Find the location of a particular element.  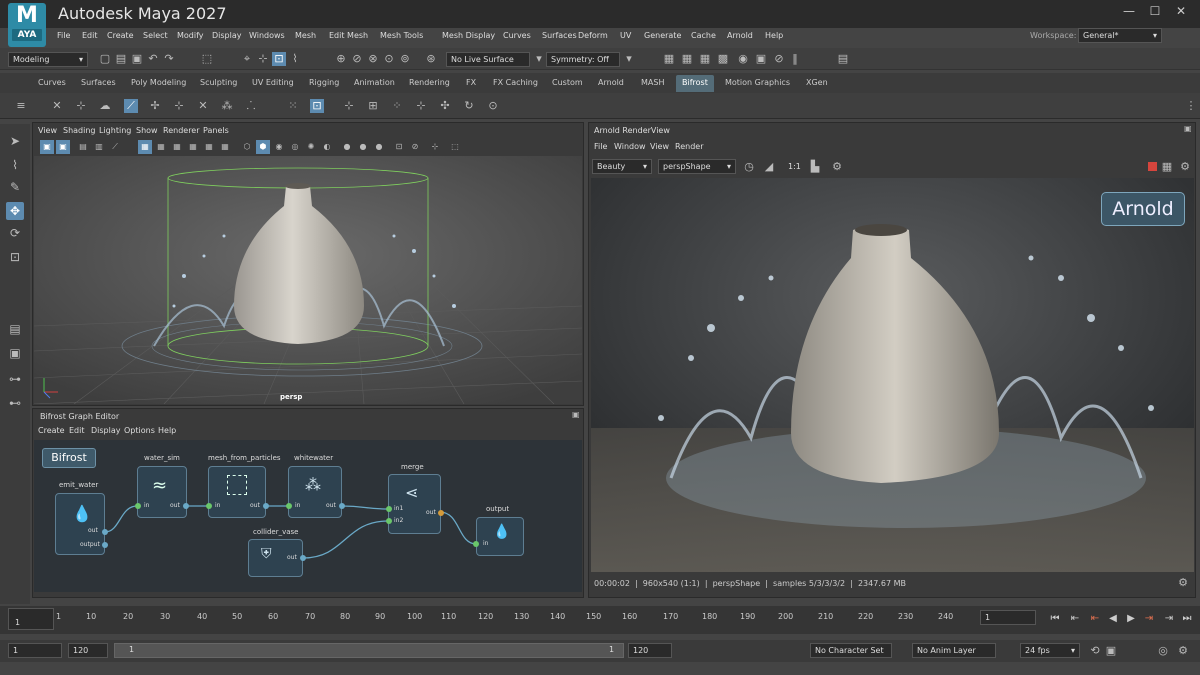

preferences-icon: ⚙ is located at coordinates (1183, 651).